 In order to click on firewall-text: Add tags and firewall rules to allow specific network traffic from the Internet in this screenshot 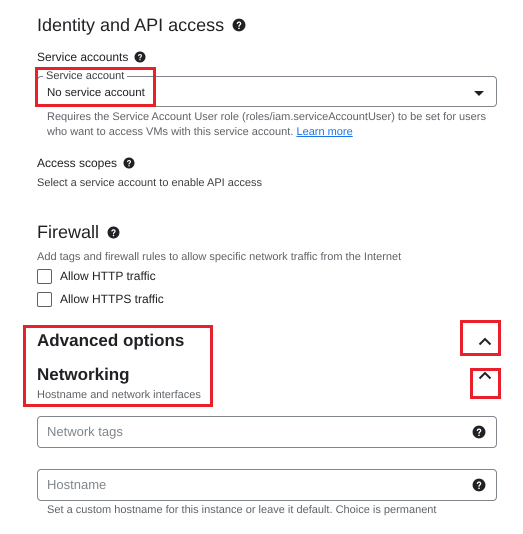, I will do `click(219, 257)`.